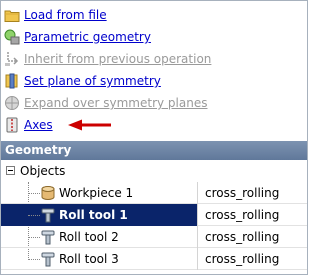 The image size is (320, 275). I want to click on tree-row-roll-tool-1: Roll tool 1 cross_rolling, so click(154, 215).